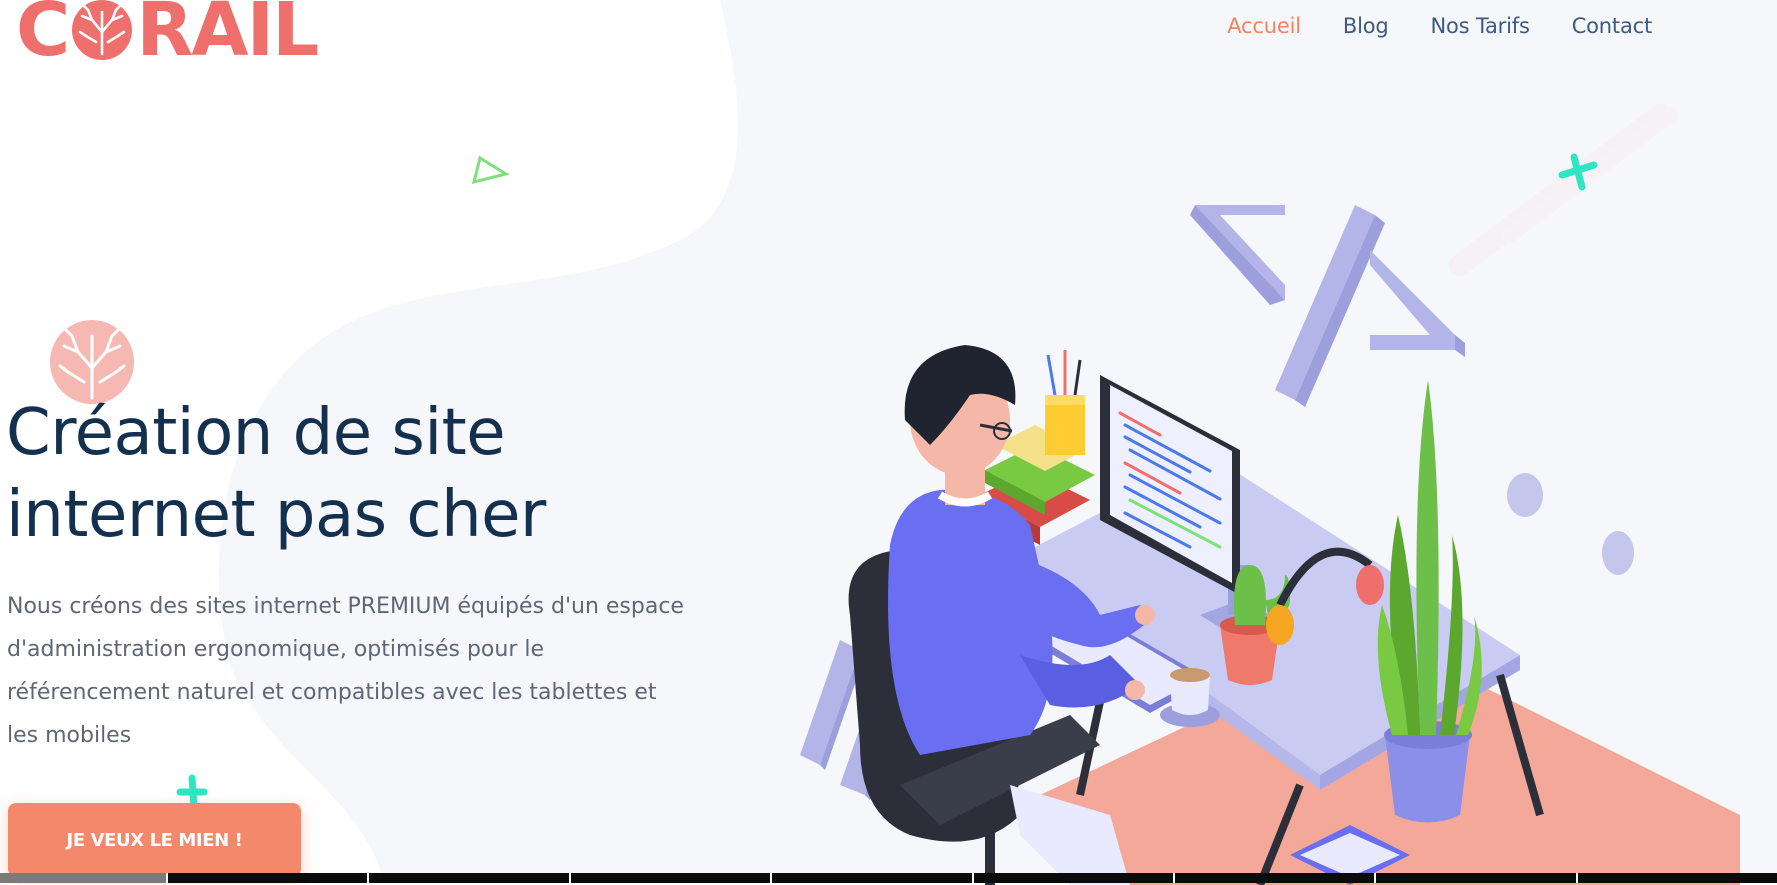 Image resolution: width=1777 pixels, height=885 pixels. Describe the element at coordinates (276, 515) in the screenshot. I see `hero-title-line2: internet pas cher` at that location.